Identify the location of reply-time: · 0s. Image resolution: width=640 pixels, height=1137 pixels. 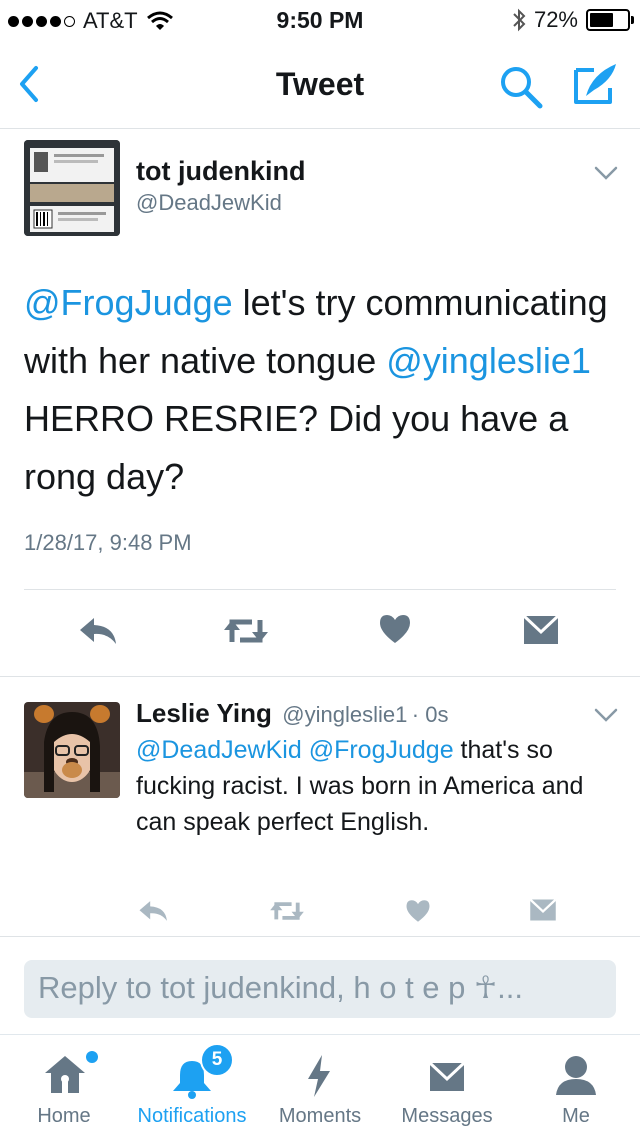
(430, 714).